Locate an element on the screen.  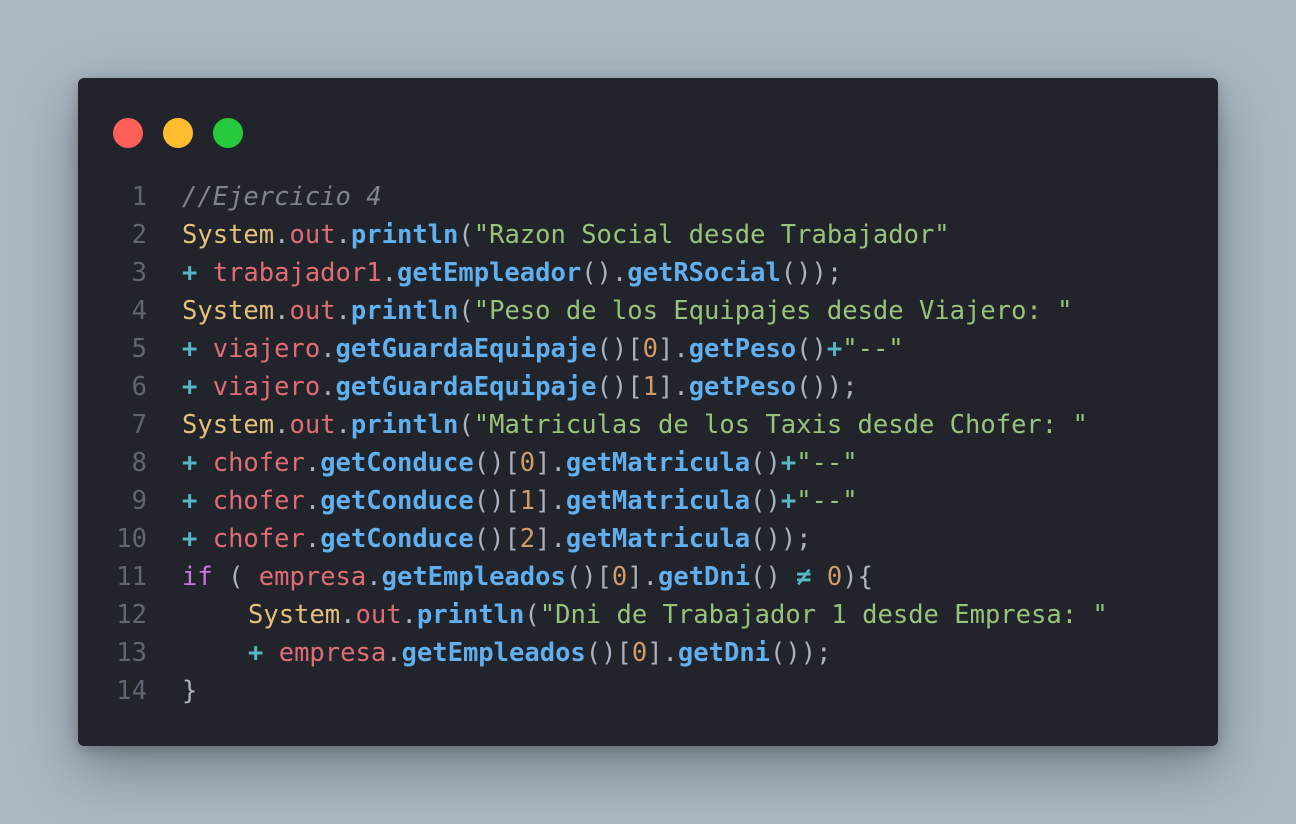
code-token: "Dni de Trabajador 1 desde Empresa: " is located at coordinates (823, 615).